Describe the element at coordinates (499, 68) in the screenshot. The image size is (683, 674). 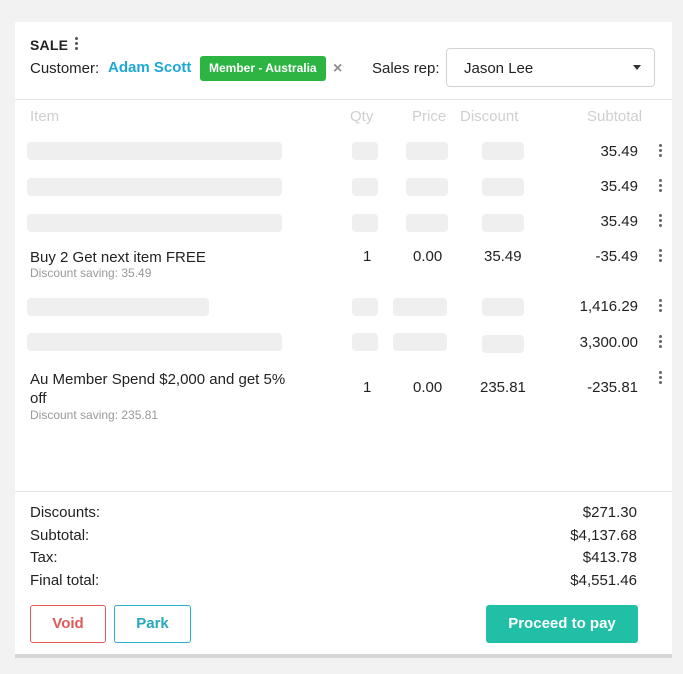
I see `sales-rep-value: Jason Lee` at that location.